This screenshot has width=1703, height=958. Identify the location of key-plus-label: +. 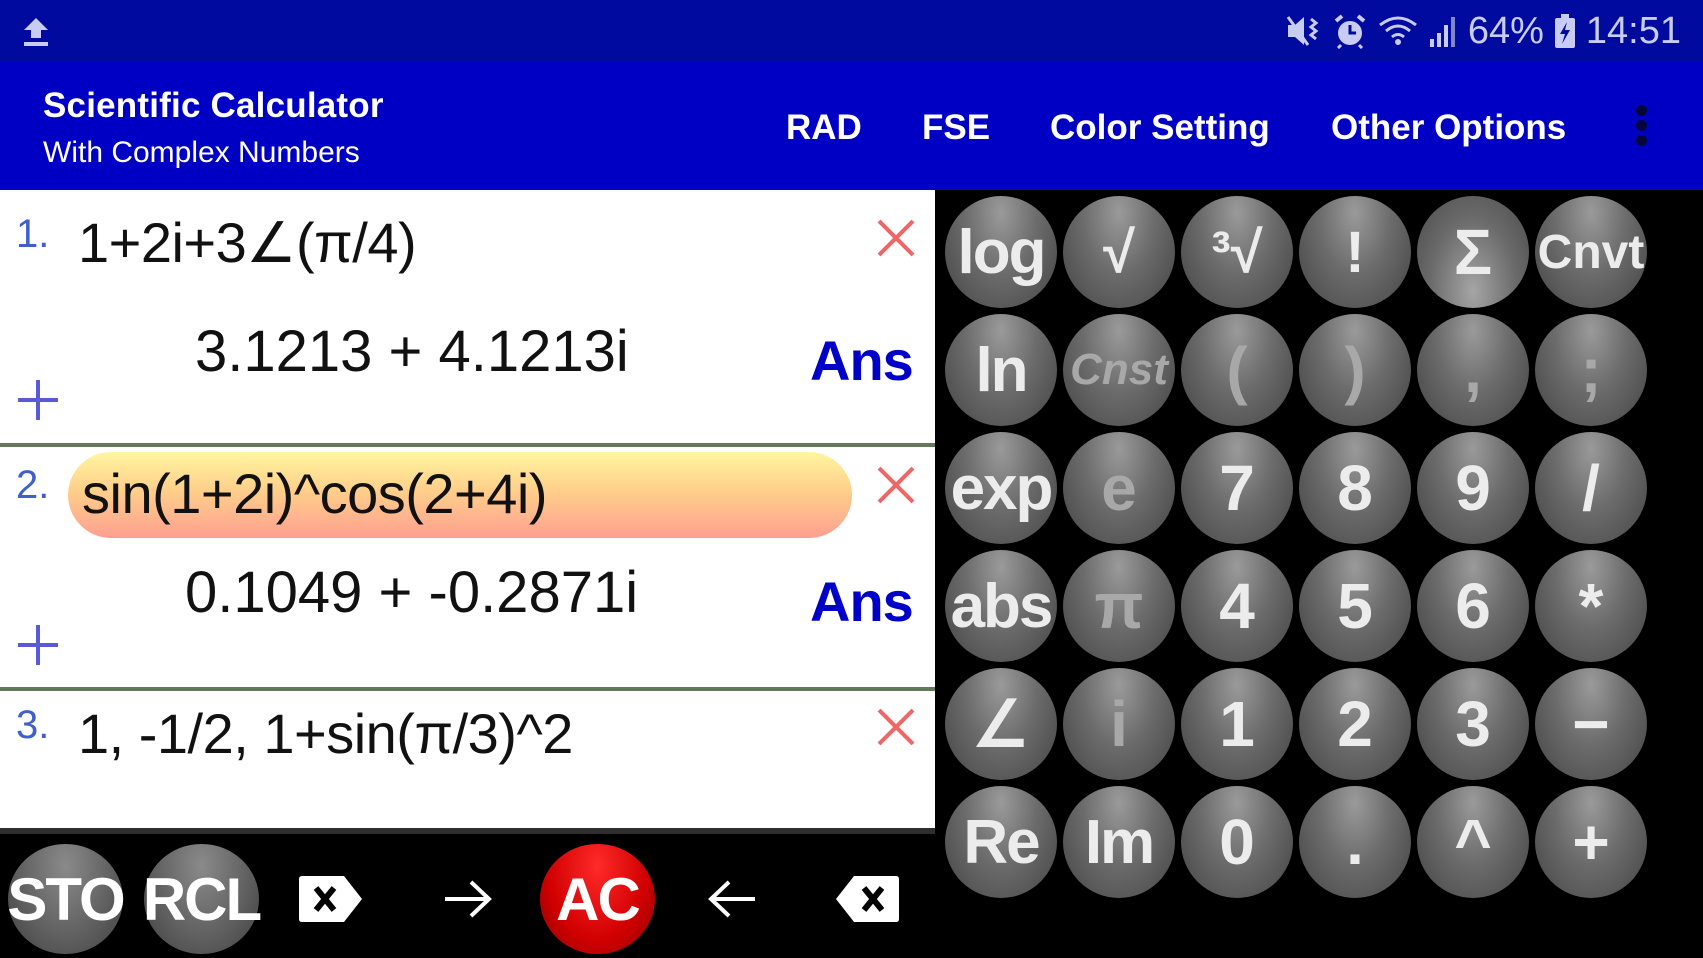
(1591, 842).